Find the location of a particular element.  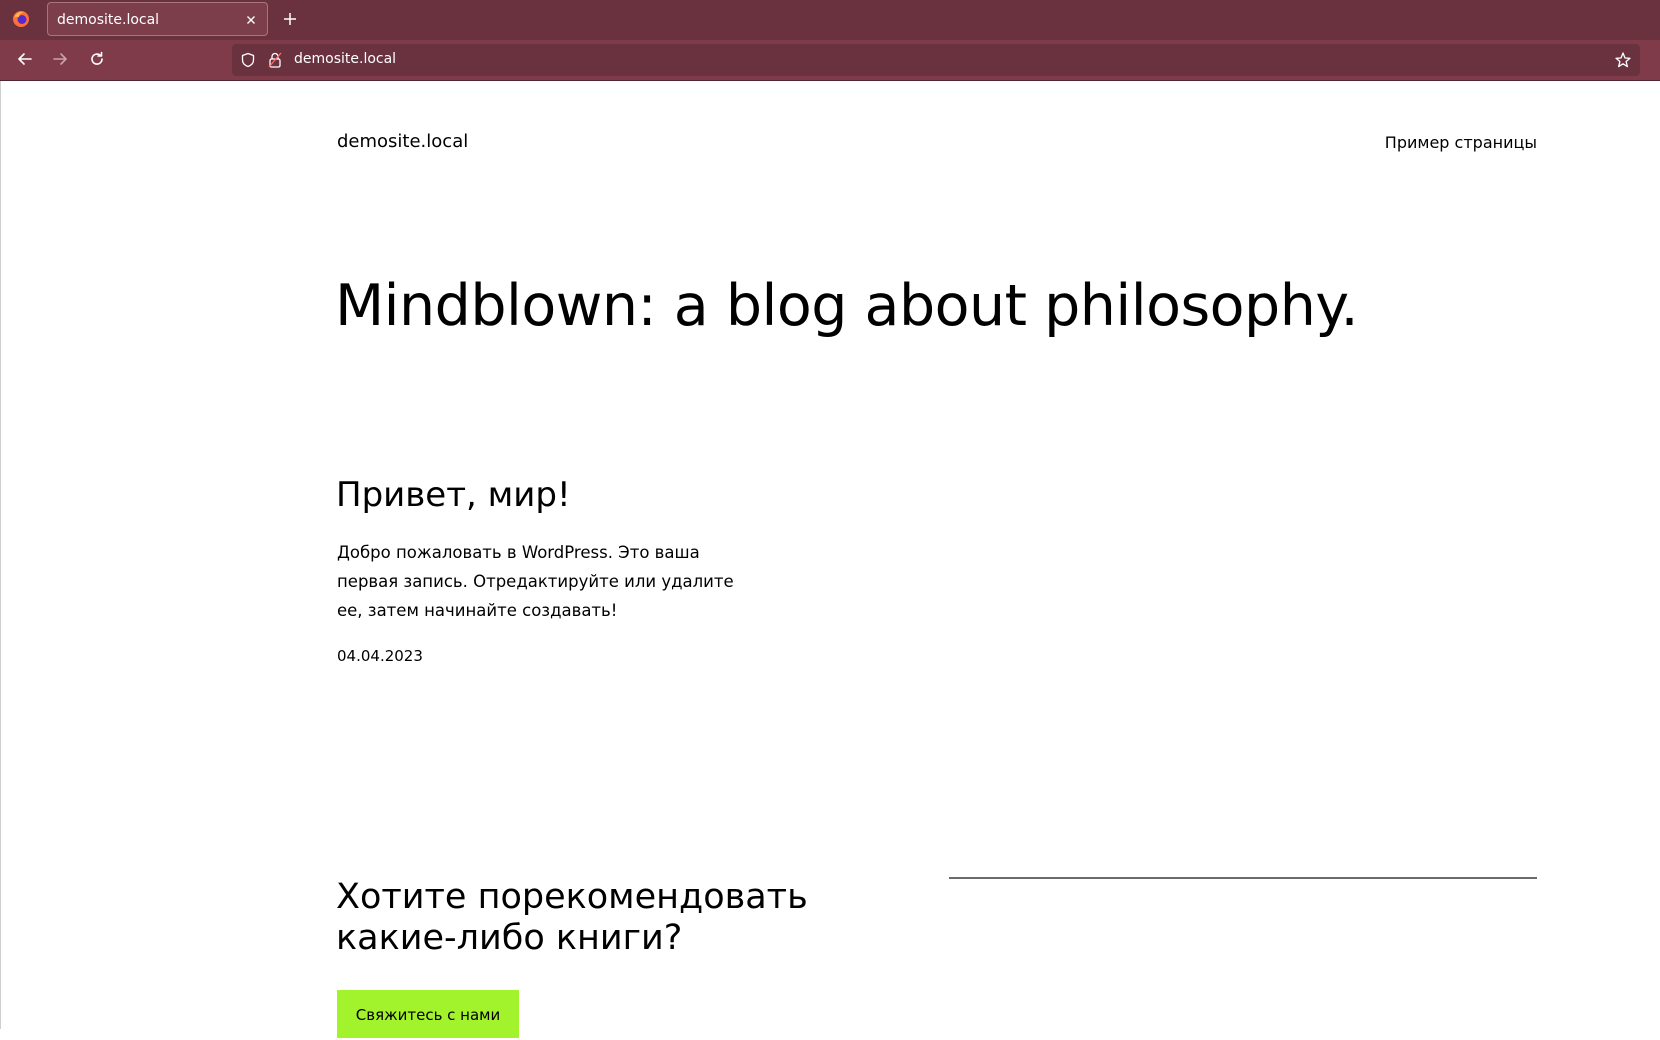

firefox-icon is located at coordinates (21, 19).